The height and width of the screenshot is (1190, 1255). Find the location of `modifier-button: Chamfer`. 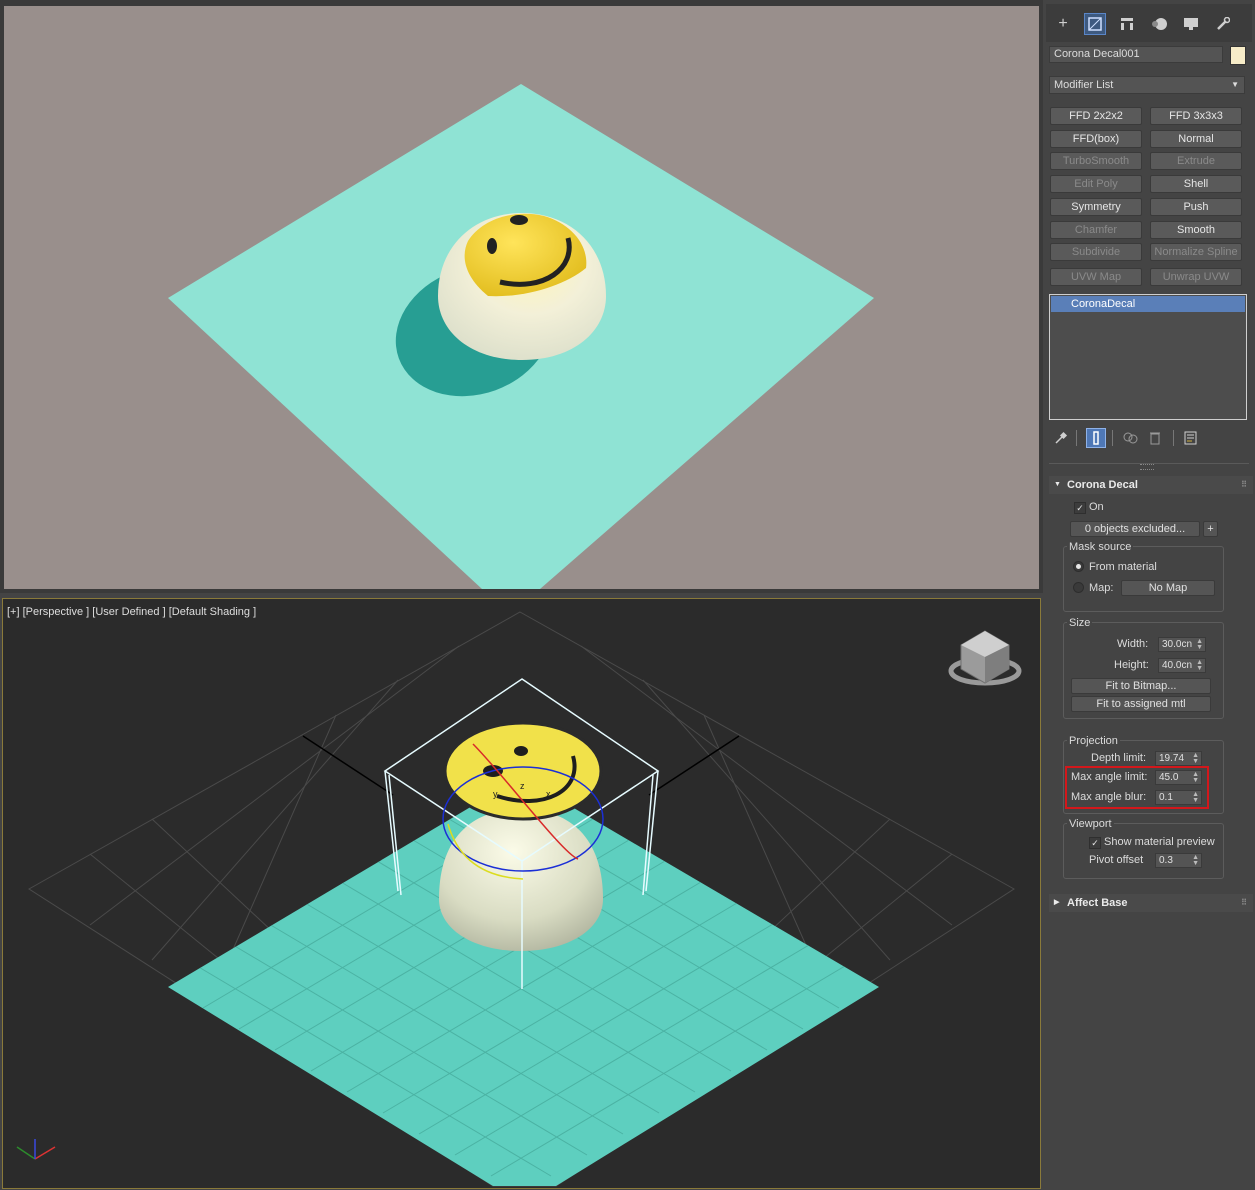

modifier-button: Chamfer is located at coordinates (1096, 230).